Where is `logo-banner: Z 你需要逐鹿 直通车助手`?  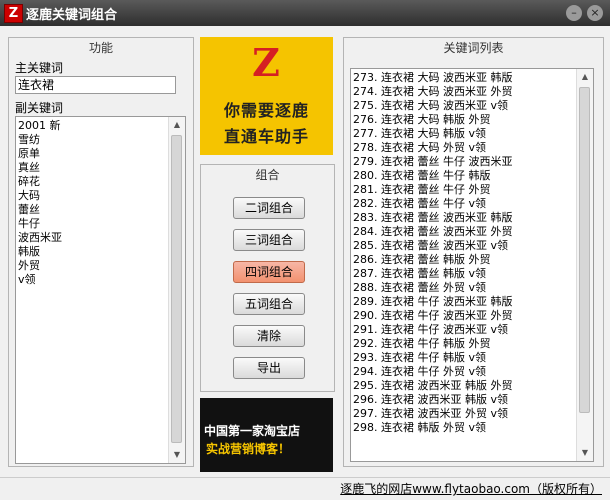 logo-banner: Z 你需要逐鹿 直通车助手 is located at coordinates (266, 96).